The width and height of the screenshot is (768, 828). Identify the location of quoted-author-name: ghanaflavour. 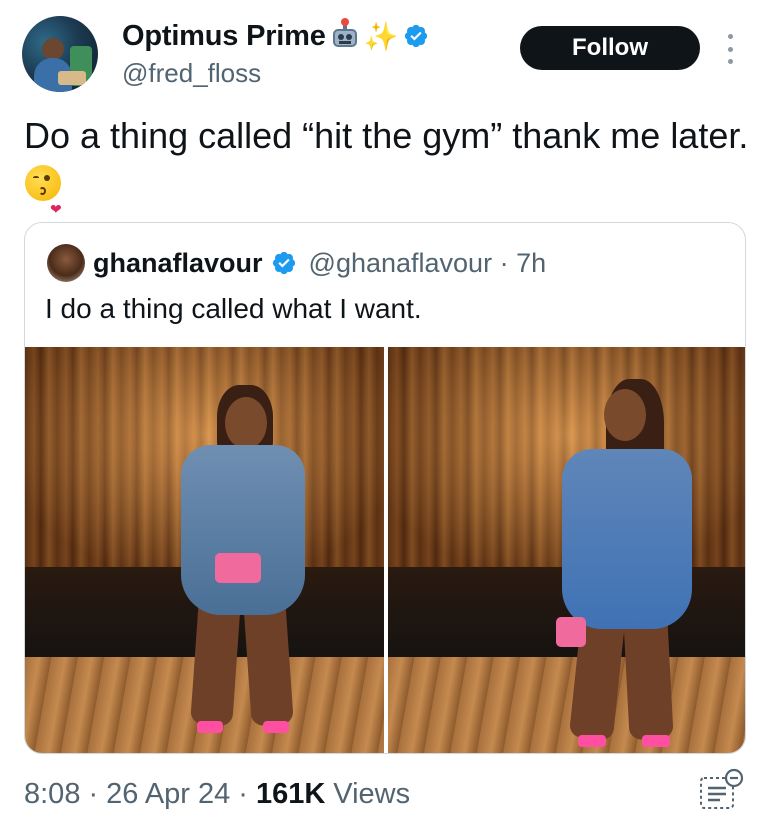
(178, 262).